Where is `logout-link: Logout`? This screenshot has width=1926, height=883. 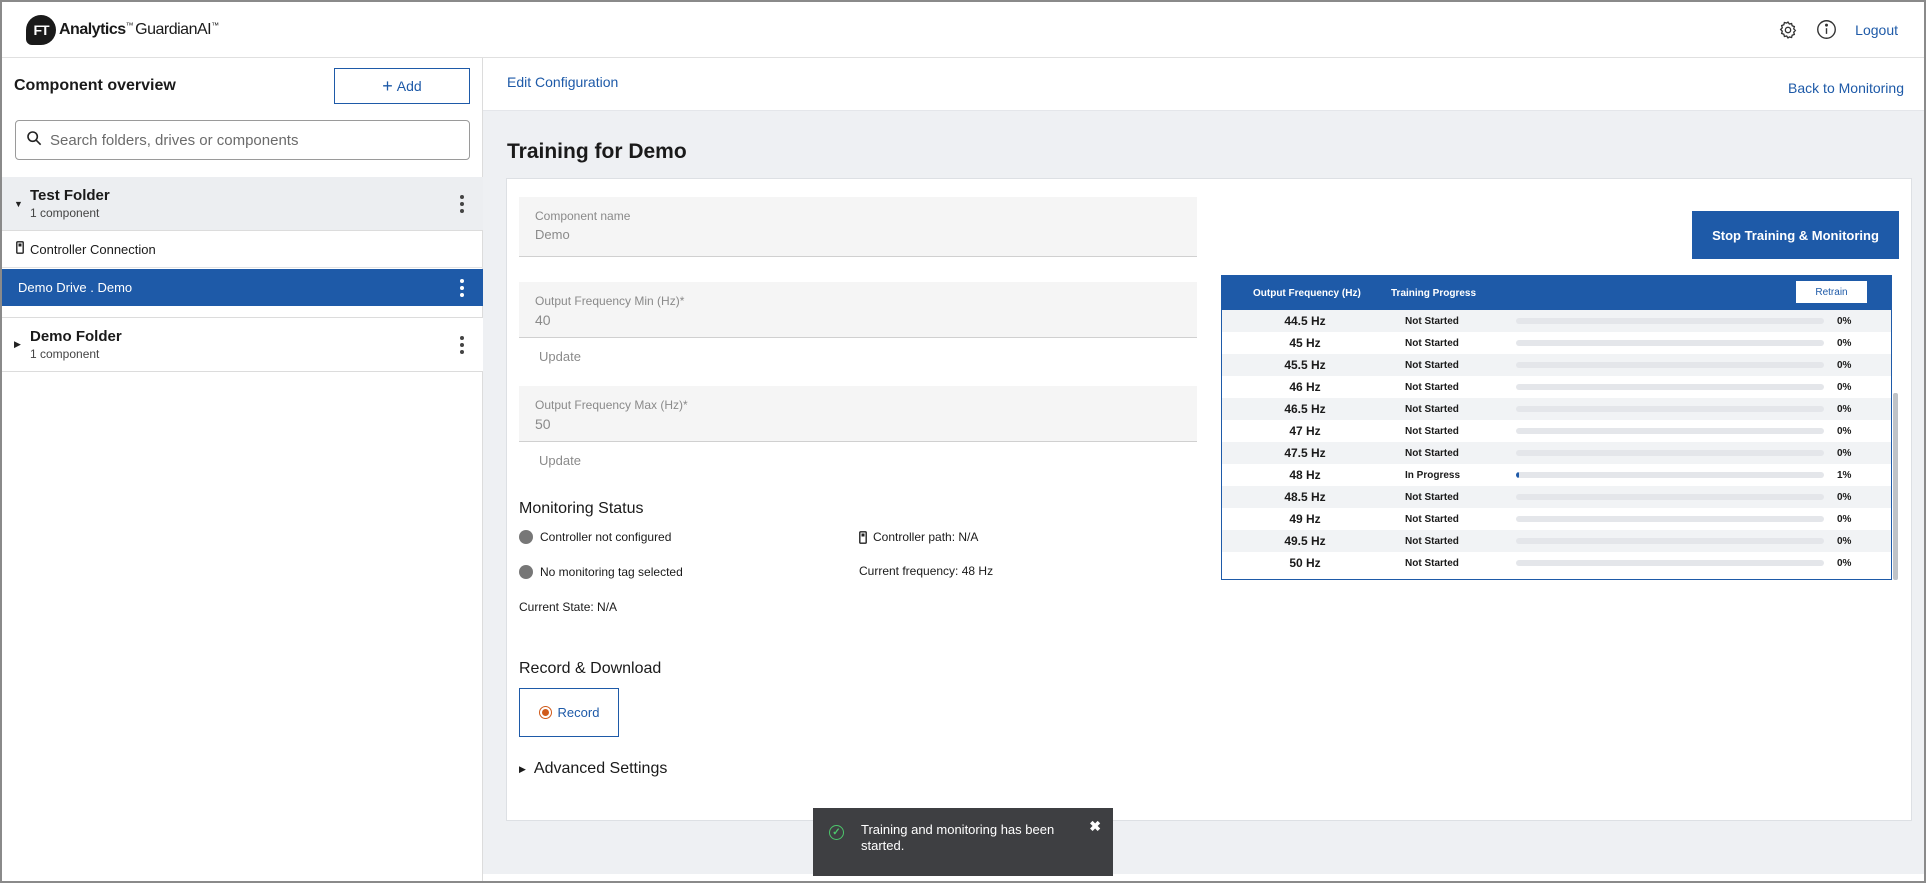
logout-link: Logout is located at coordinates (1876, 30).